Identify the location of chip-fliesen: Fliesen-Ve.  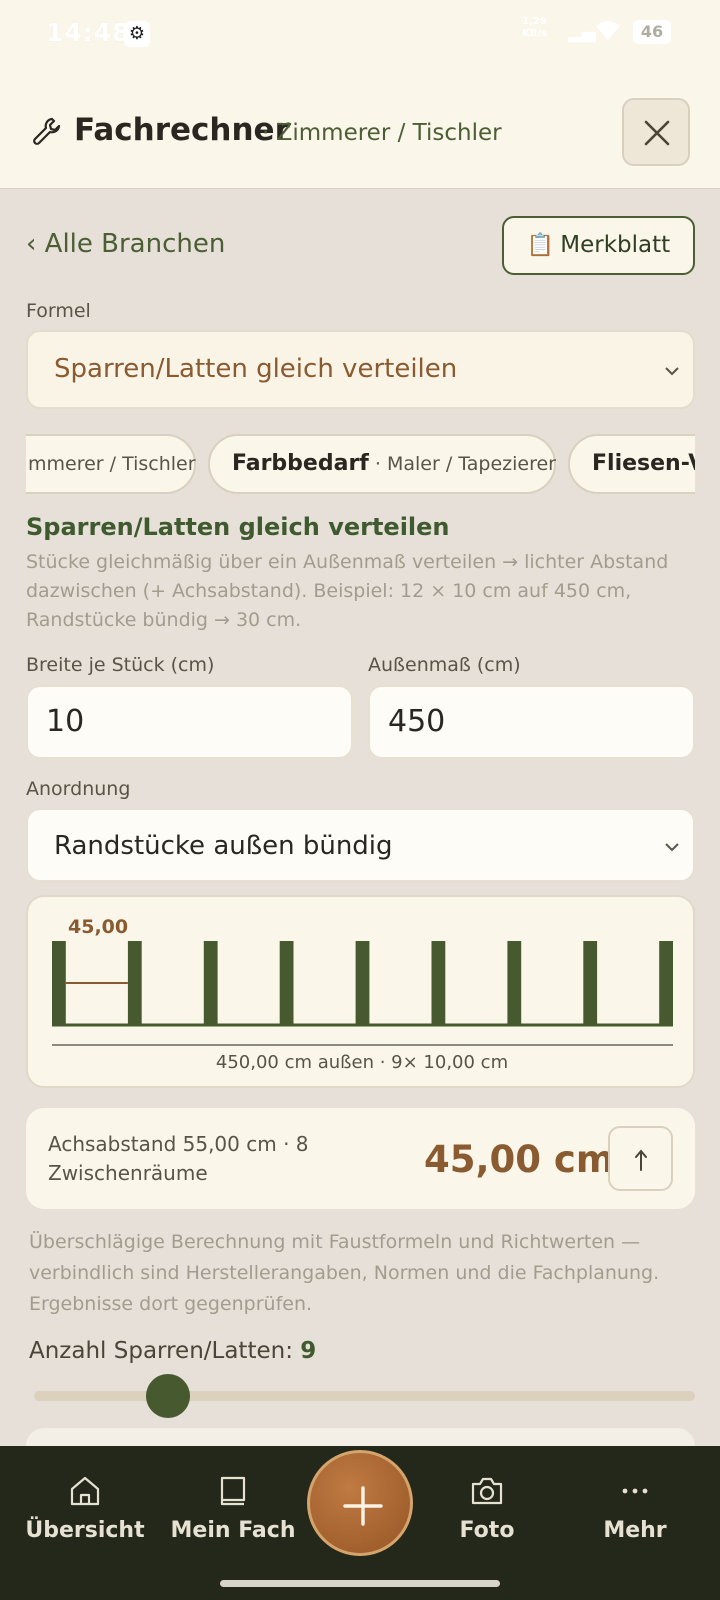
(631, 464).